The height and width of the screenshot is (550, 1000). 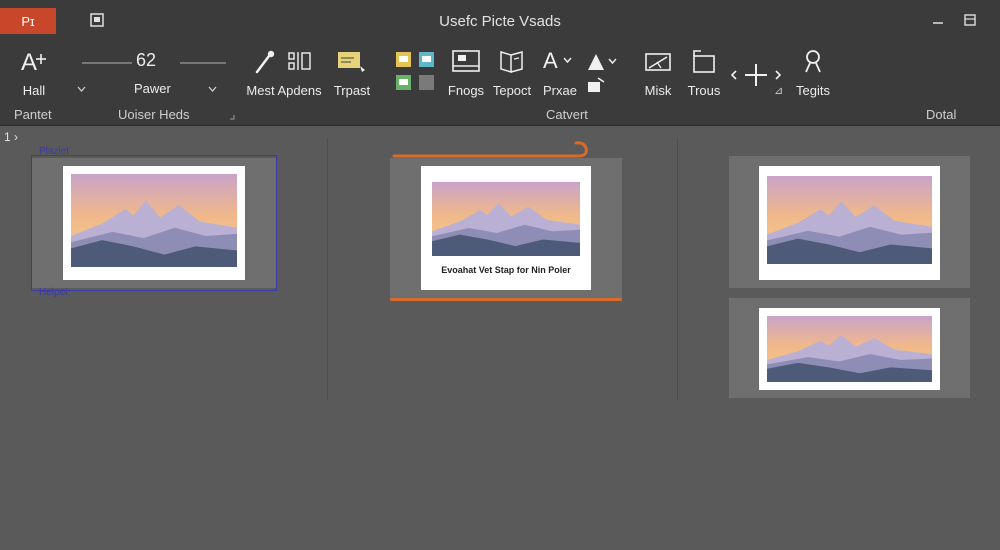 I want to click on hall-button: A Hall, so click(x=34, y=73).